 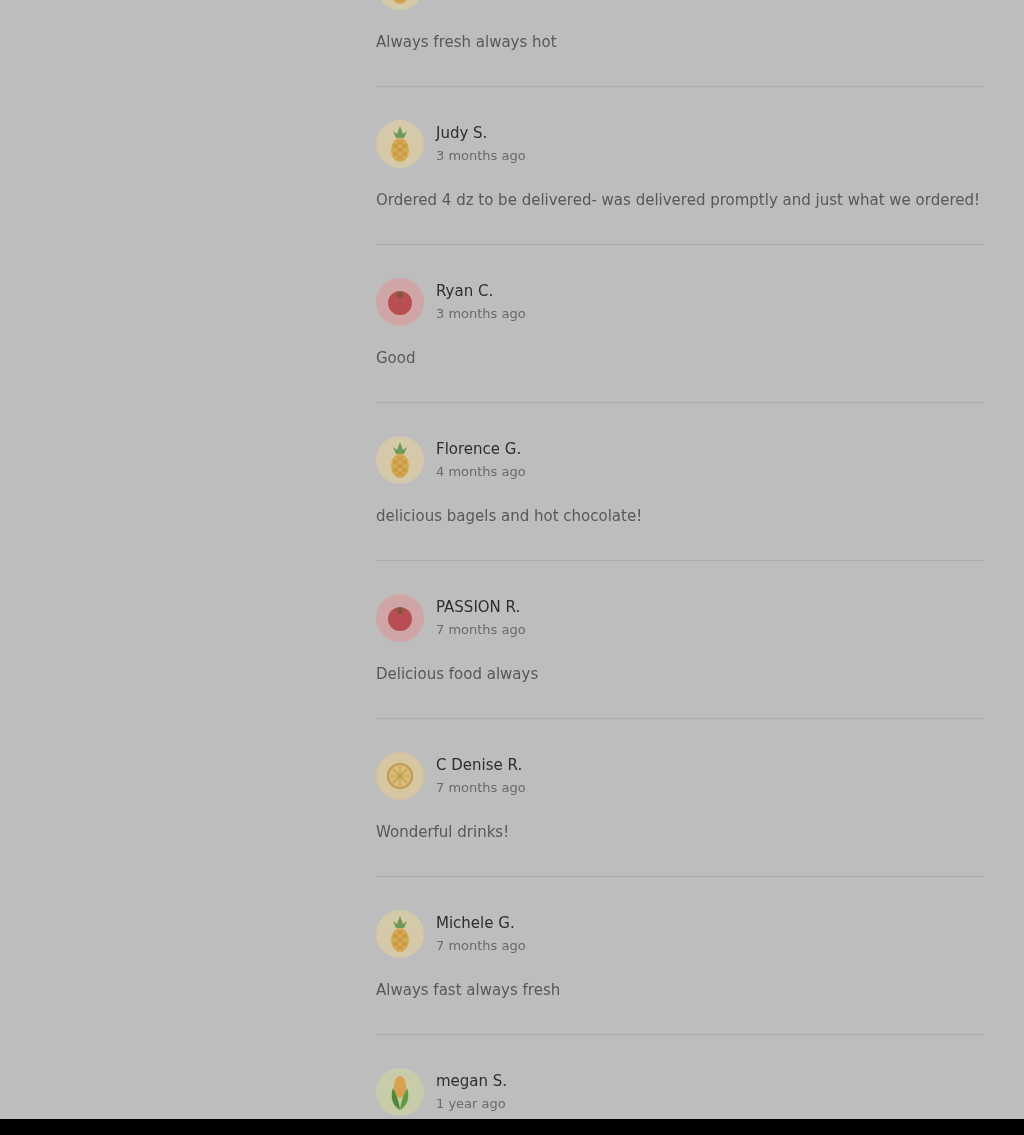 I want to click on review-text: Delicious food always, so click(x=458, y=674).